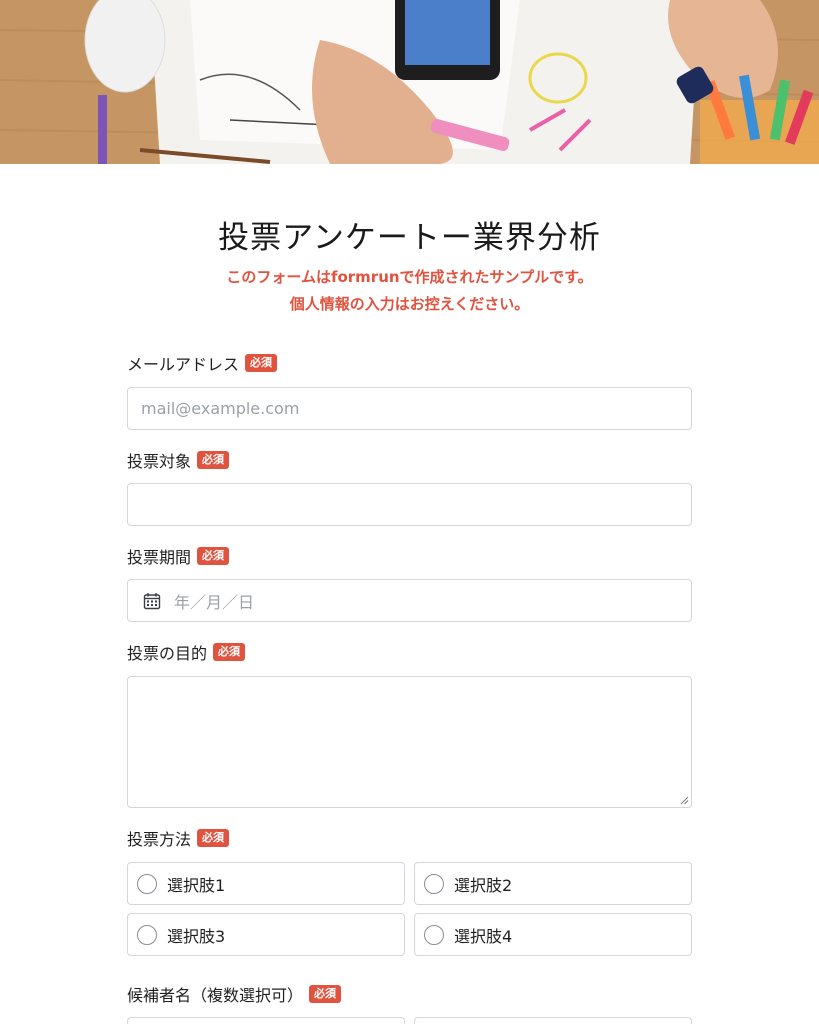 This screenshot has height=1024, width=819. Describe the element at coordinates (483, 885) in the screenshot. I see `method-option-label: 選択肢2` at that location.